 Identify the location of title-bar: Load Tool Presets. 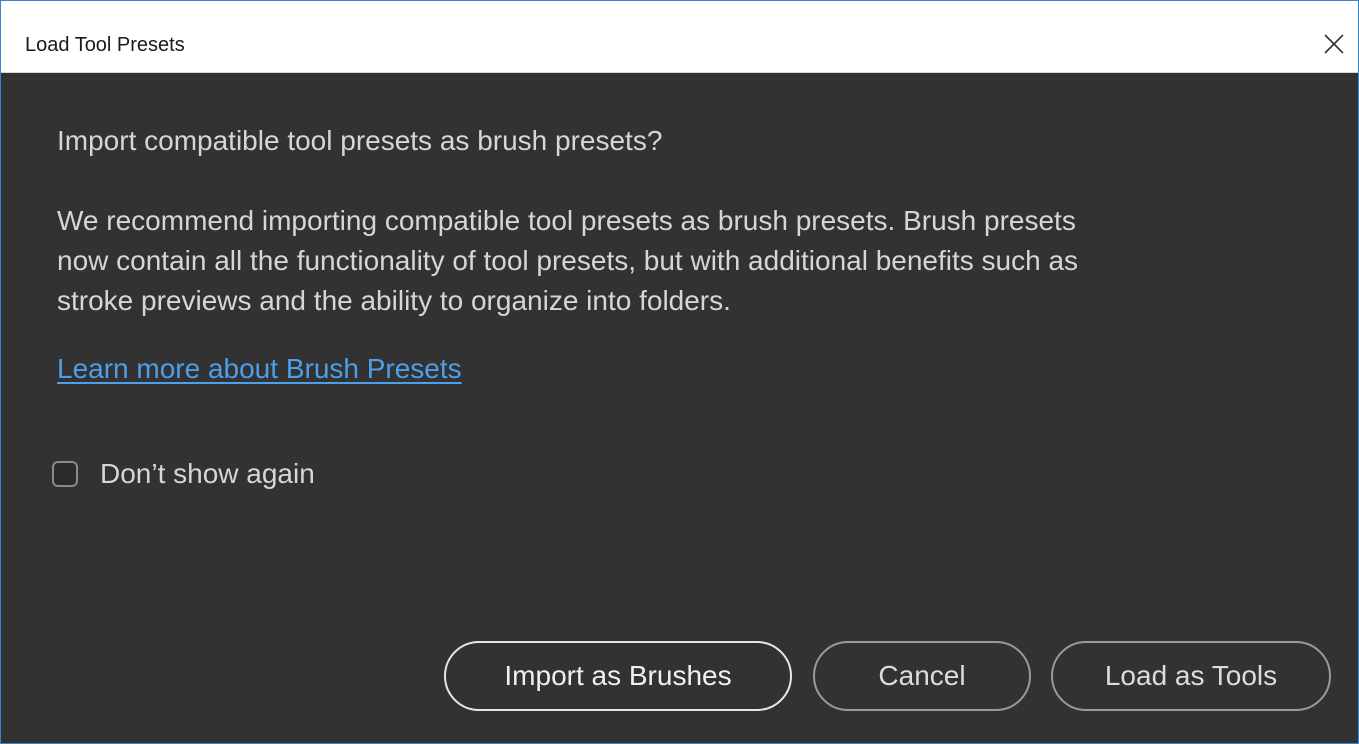
(679, 37).